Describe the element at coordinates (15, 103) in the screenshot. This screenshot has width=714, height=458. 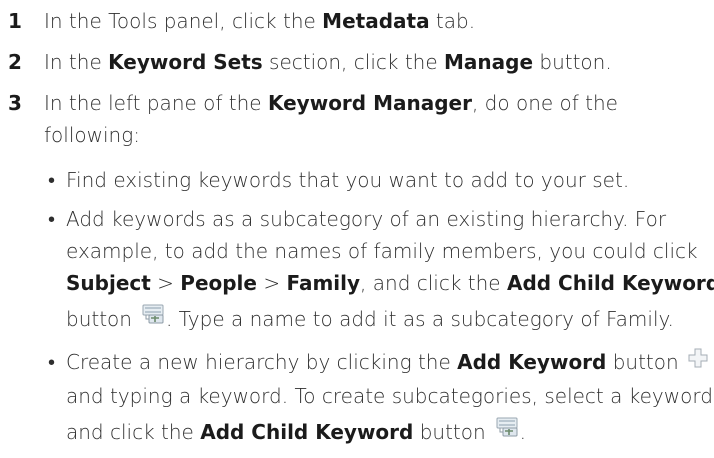
I see `step-number: 3` at that location.